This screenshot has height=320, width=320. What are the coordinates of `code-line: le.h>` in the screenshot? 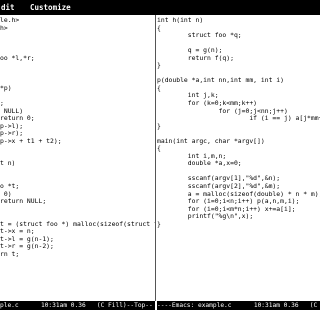 It's located at (77, 21).